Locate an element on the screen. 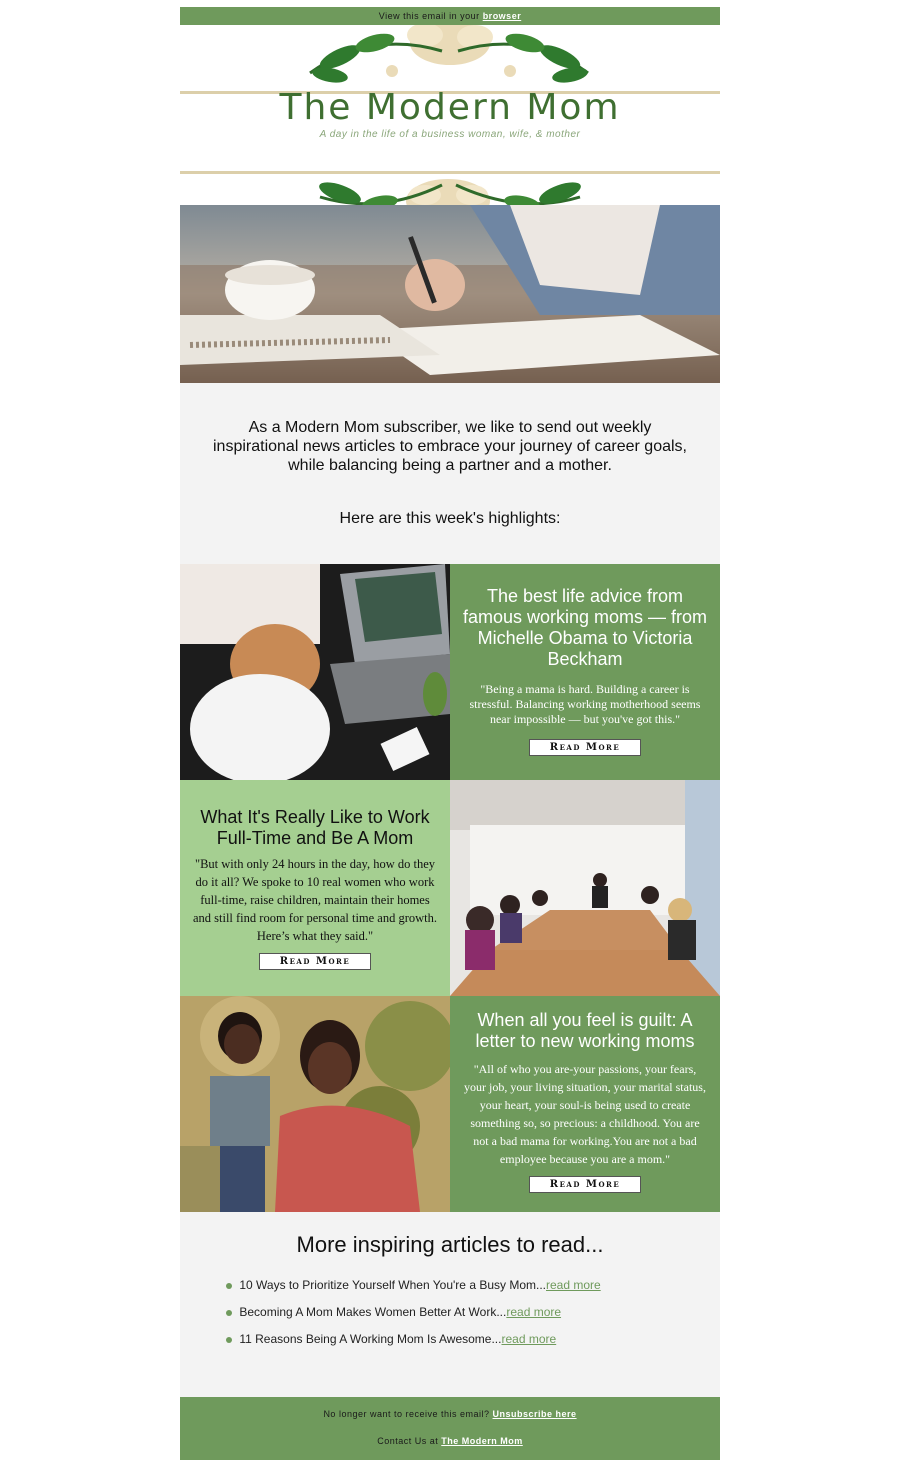 The height and width of the screenshot is (1466, 900). floral-decoration-bottom-icon is located at coordinates (450, 192).